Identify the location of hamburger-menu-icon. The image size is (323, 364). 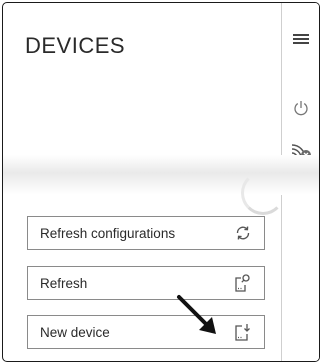
(300, 39).